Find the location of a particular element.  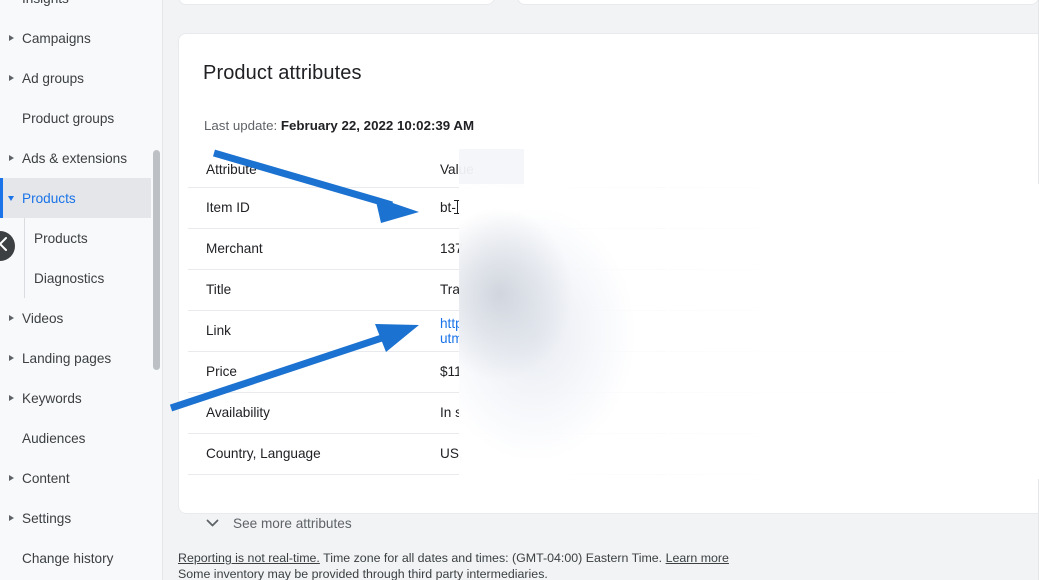

sidebar-item-product-groups: Product groups is located at coordinates (81, 118).